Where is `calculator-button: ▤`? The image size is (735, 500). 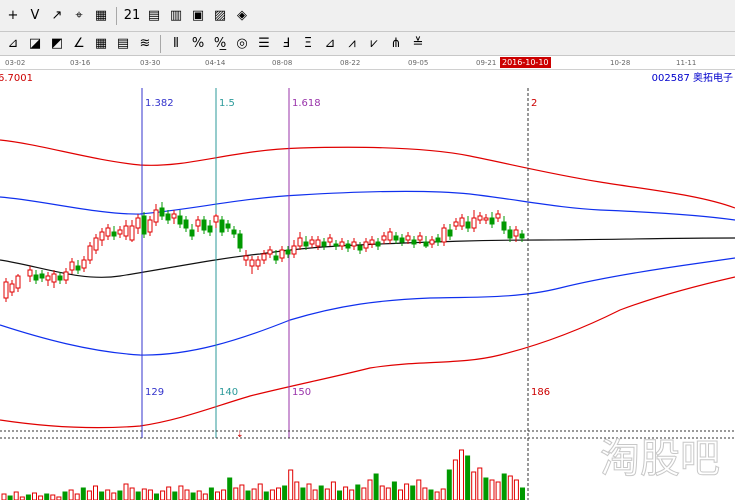
calculator-button: ▤ is located at coordinates (154, 16).